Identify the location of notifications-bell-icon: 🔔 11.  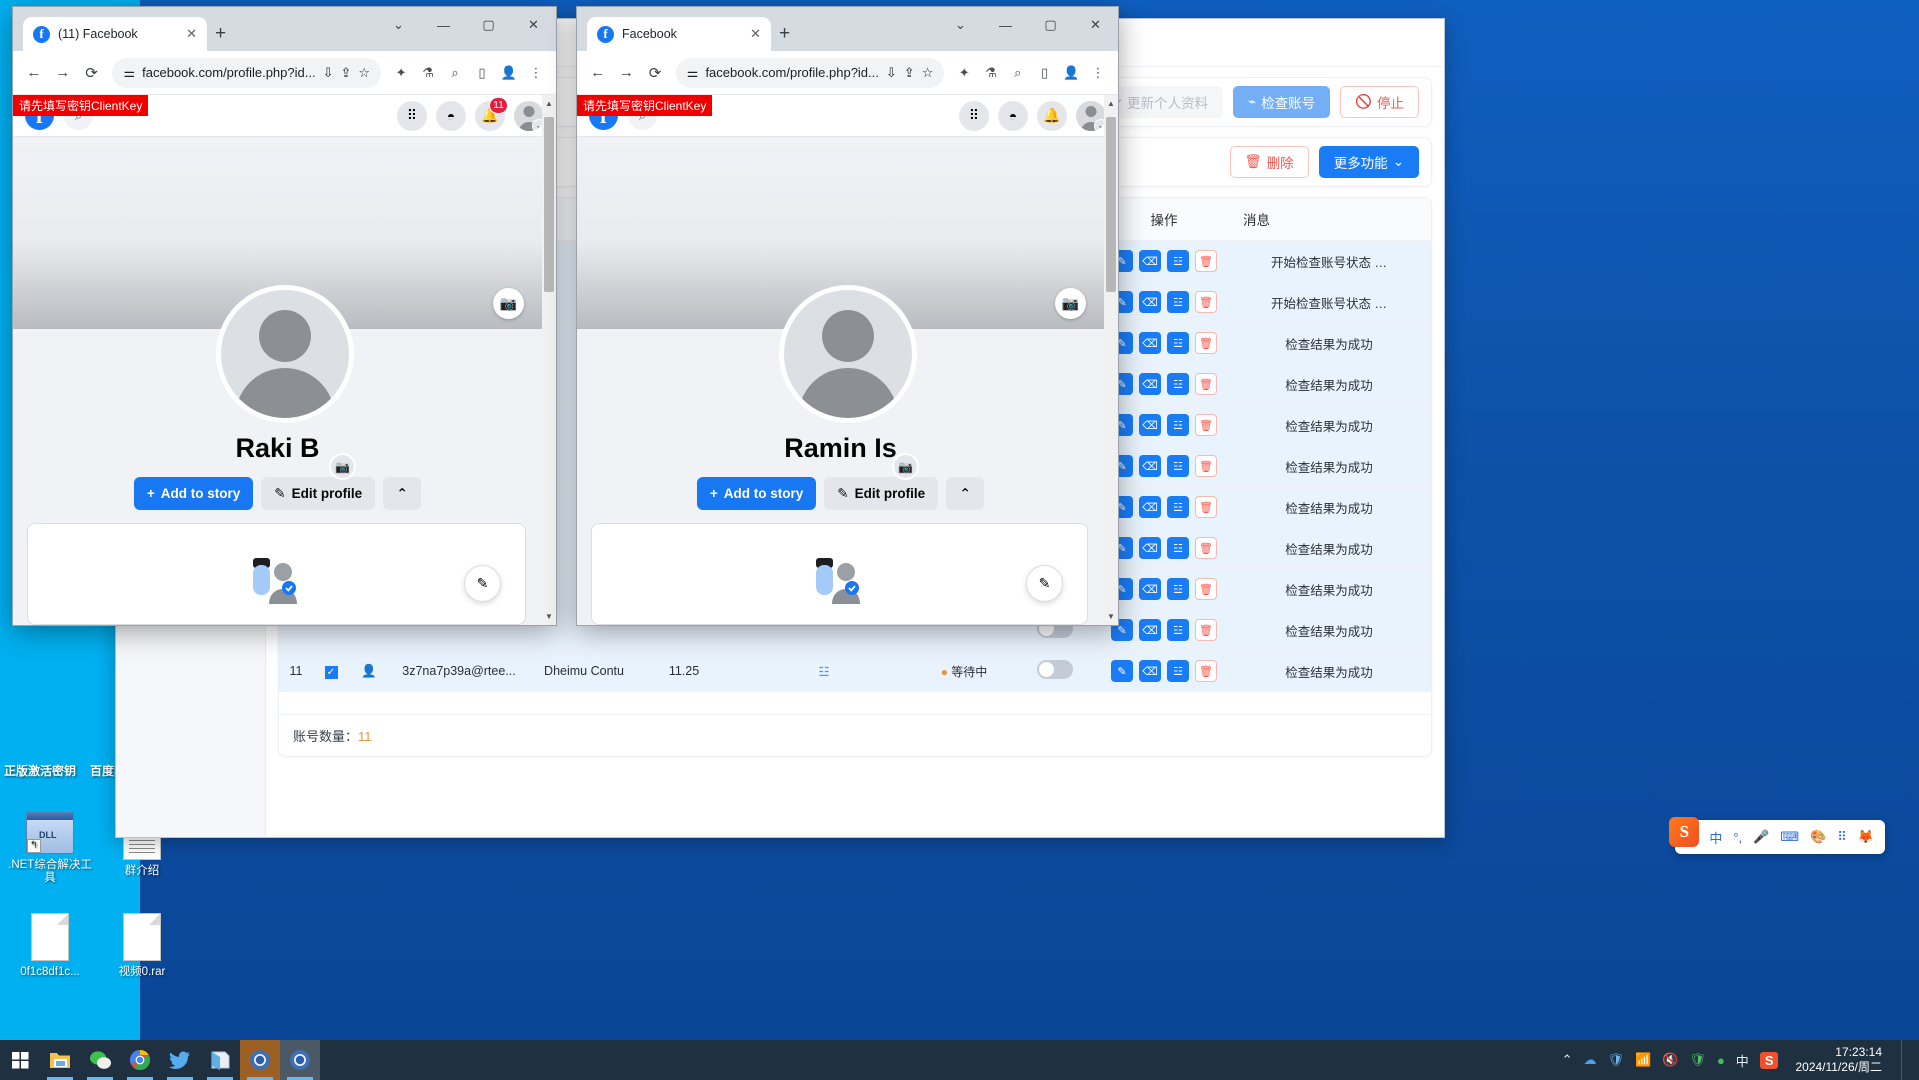
(491, 113).